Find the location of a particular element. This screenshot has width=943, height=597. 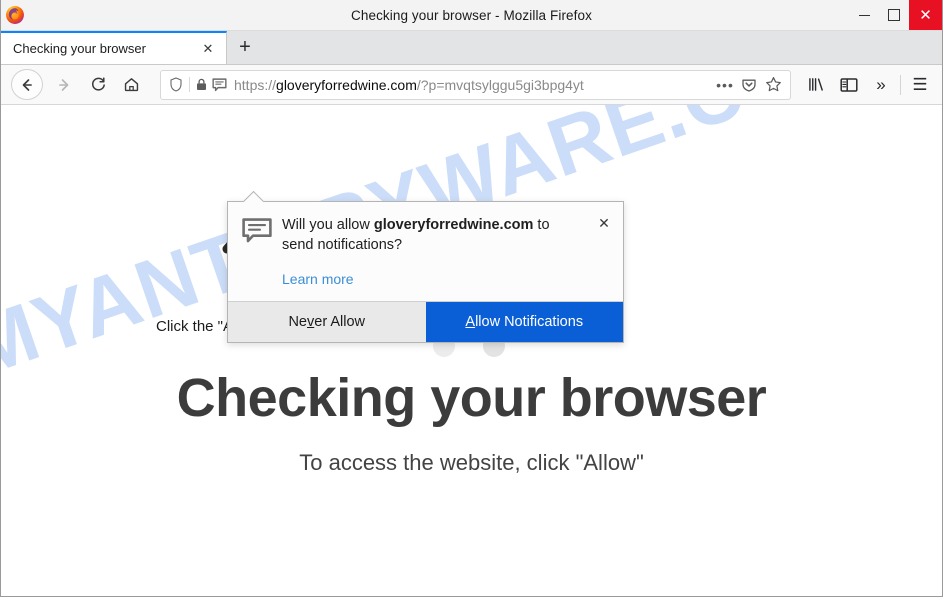

close-window-button: ✕ is located at coordinates (925, 15).